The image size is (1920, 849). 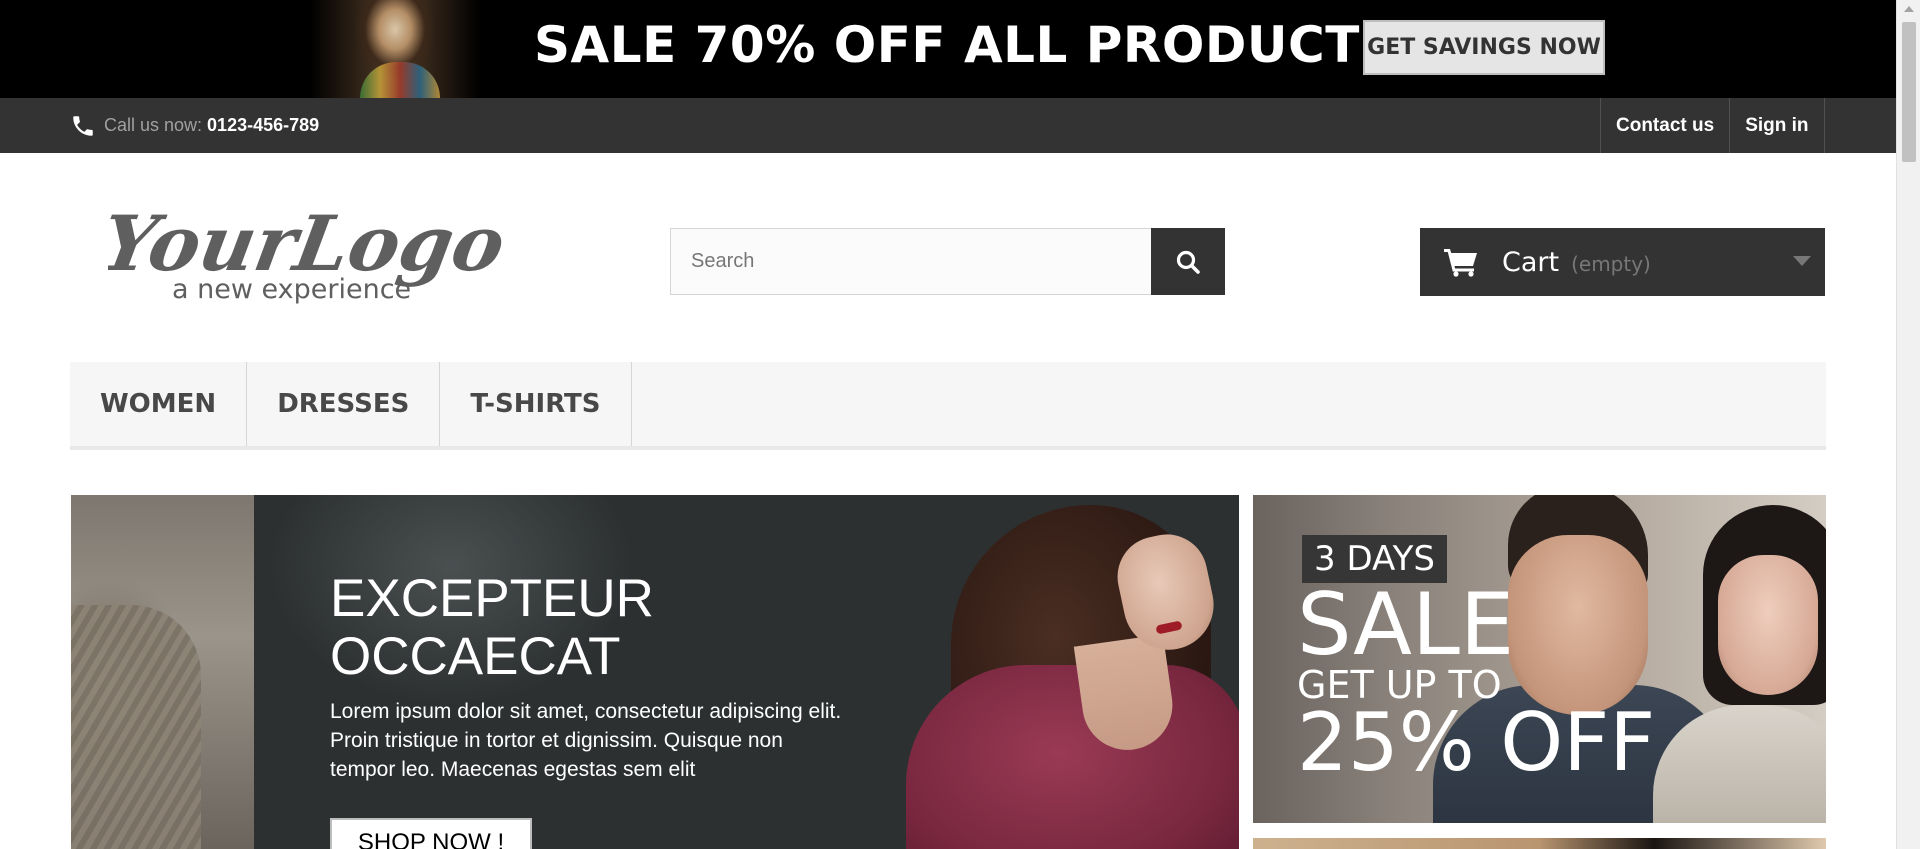 I want to click on banner-discount-text: 25% OFF, so click(x=1476, y=742).